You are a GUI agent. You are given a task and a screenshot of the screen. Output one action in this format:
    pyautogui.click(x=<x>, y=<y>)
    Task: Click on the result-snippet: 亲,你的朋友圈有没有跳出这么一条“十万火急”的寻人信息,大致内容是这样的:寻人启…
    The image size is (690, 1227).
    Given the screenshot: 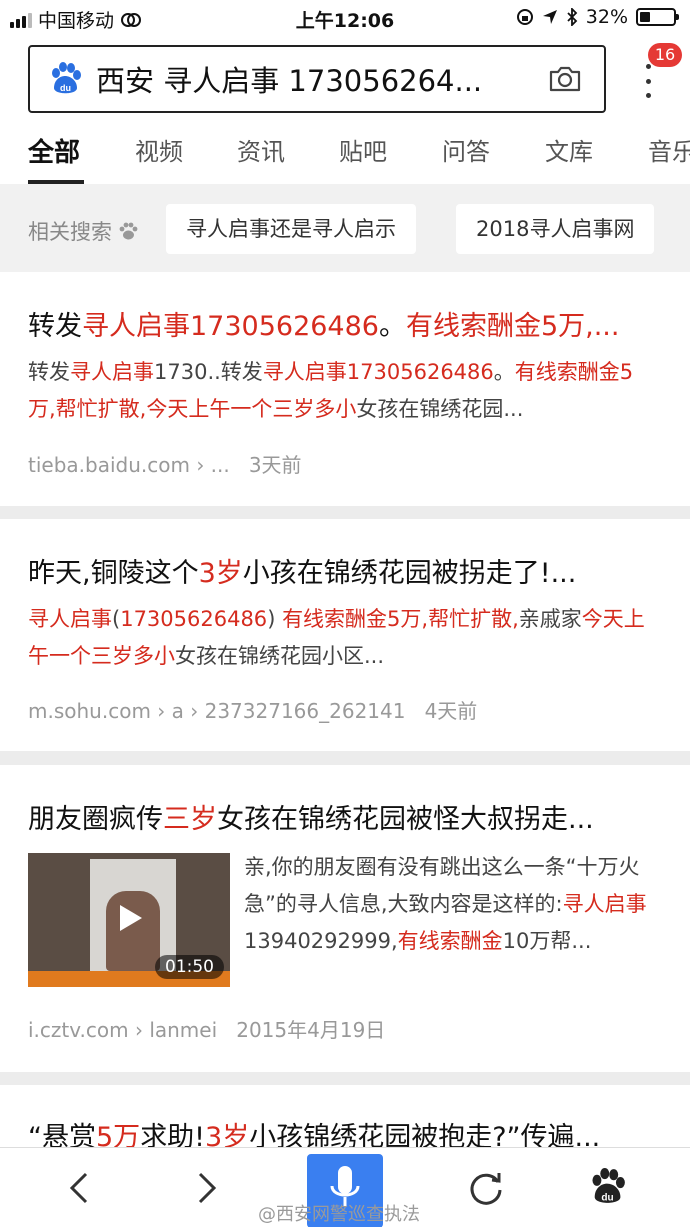 What is the action you would take?
    pyautogui.click(x=453, y=904)
    